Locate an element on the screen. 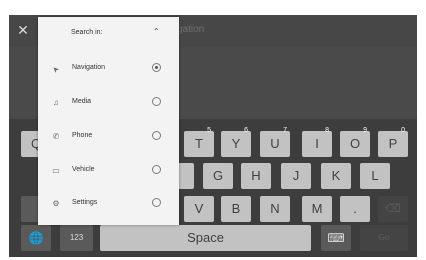 This screenshot has width=426, height=260. radio-phone is located at coordinates (156, 135).